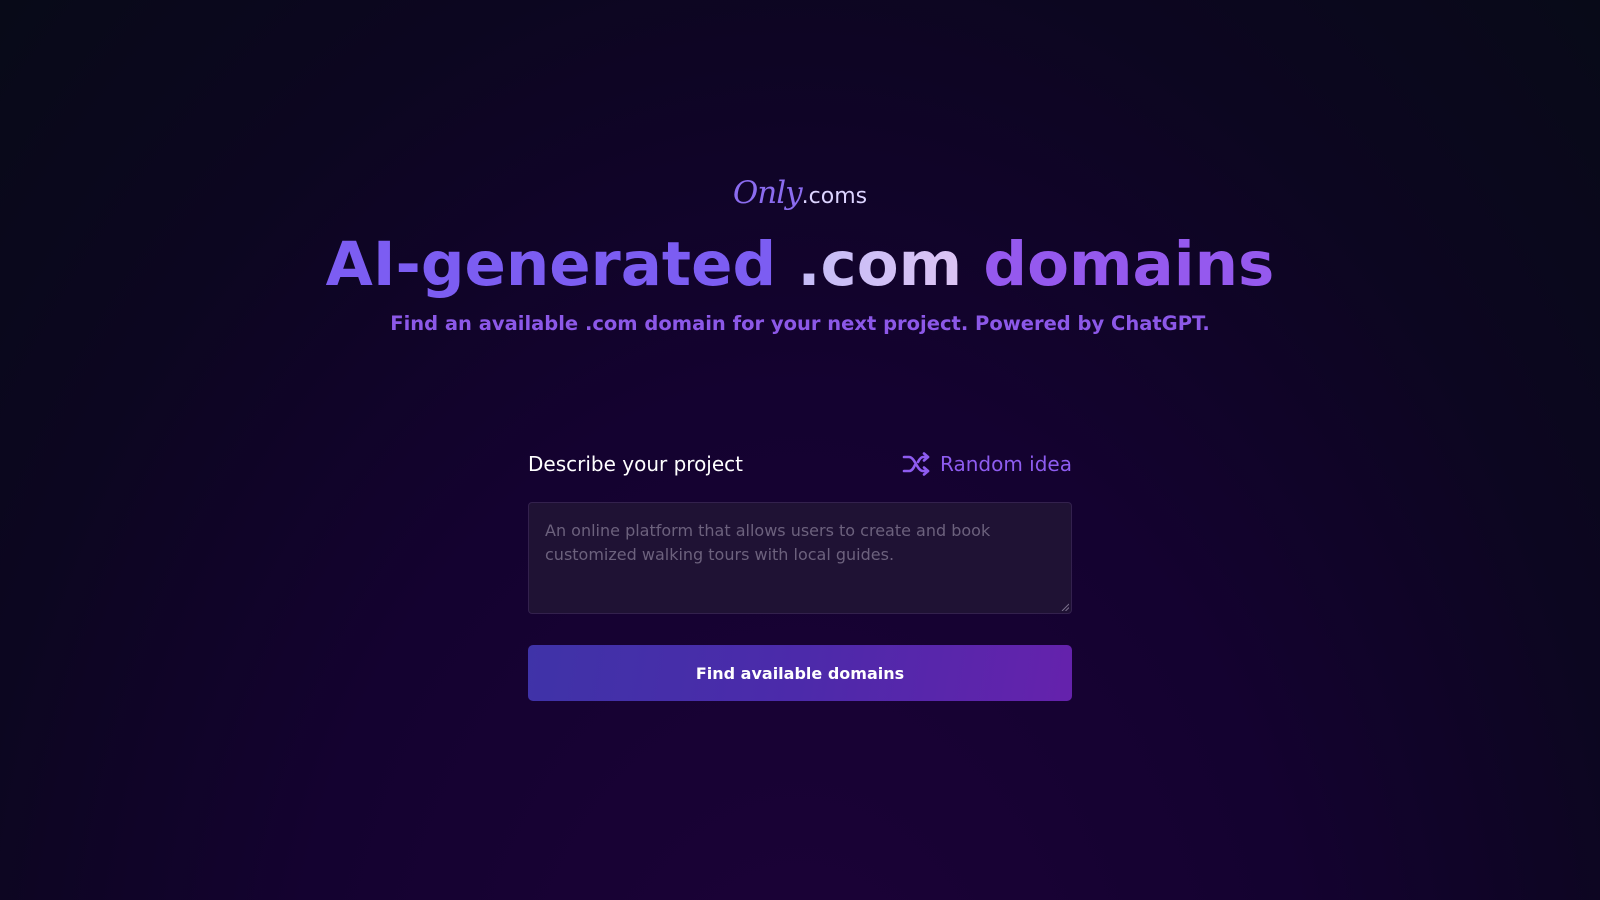  I want to click on find-domains-button: Find available domains, so click(800, 673).